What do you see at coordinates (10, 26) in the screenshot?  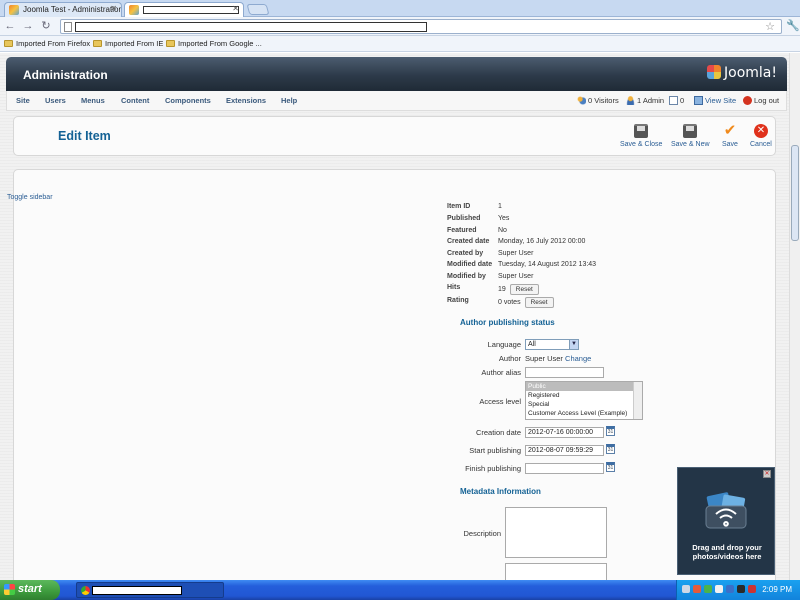 I see `back-icon: ←` at bounding box center [10, 26].